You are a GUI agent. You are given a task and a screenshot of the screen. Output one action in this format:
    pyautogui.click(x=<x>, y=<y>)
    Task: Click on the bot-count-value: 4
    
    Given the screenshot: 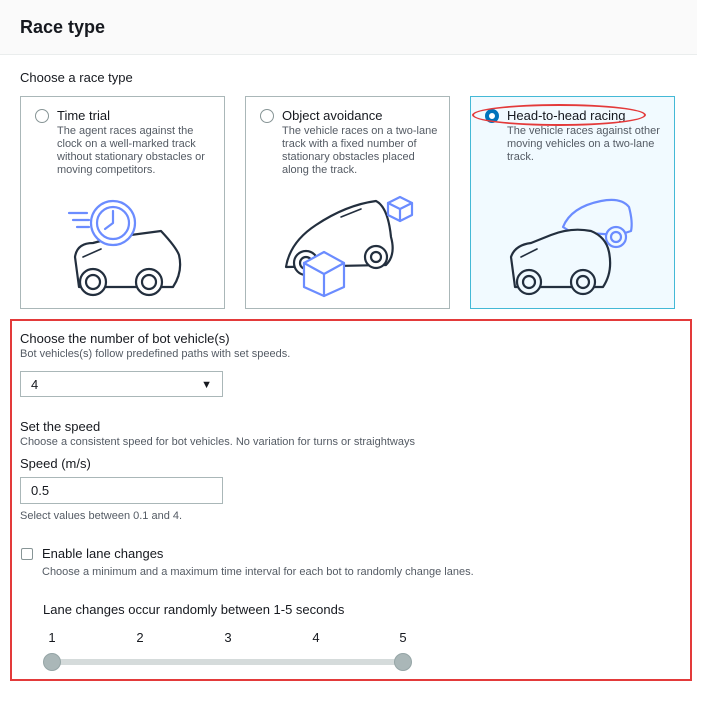 What is the action you would take?
    pyautogui.click(x=35, y=384)
    